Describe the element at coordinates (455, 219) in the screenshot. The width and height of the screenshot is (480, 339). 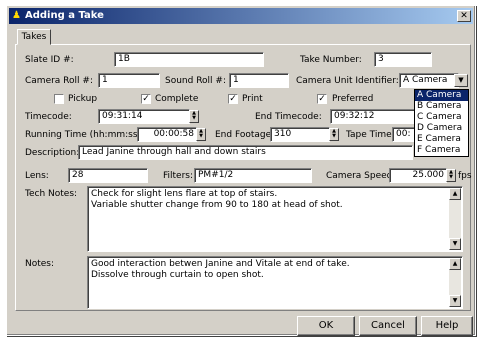
I see `tech-notes-scrollbar: ▲ ▼` at that location.